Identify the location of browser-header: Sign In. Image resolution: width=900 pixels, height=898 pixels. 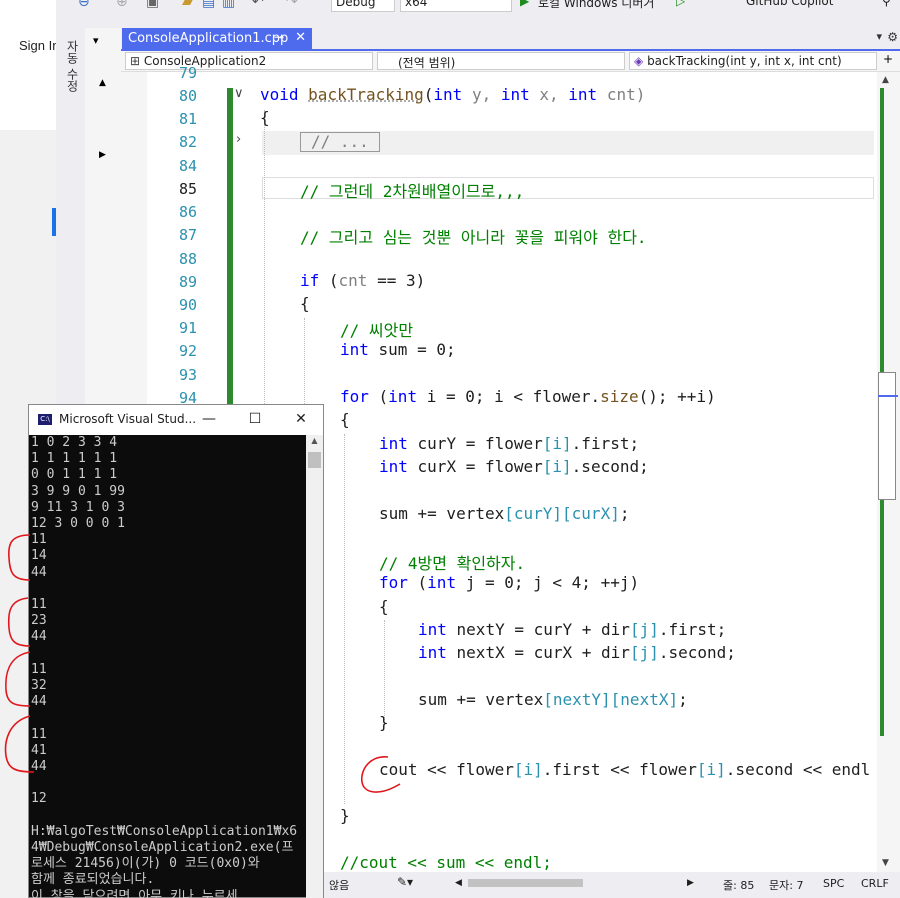
(29, 33).